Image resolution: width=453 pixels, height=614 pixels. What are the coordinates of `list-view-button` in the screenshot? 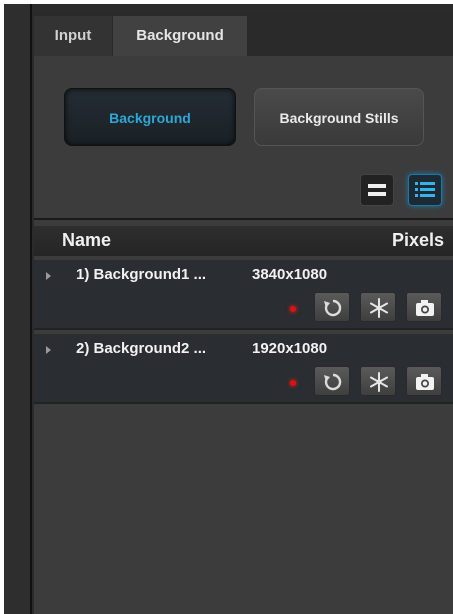 It's located at (425, 190).